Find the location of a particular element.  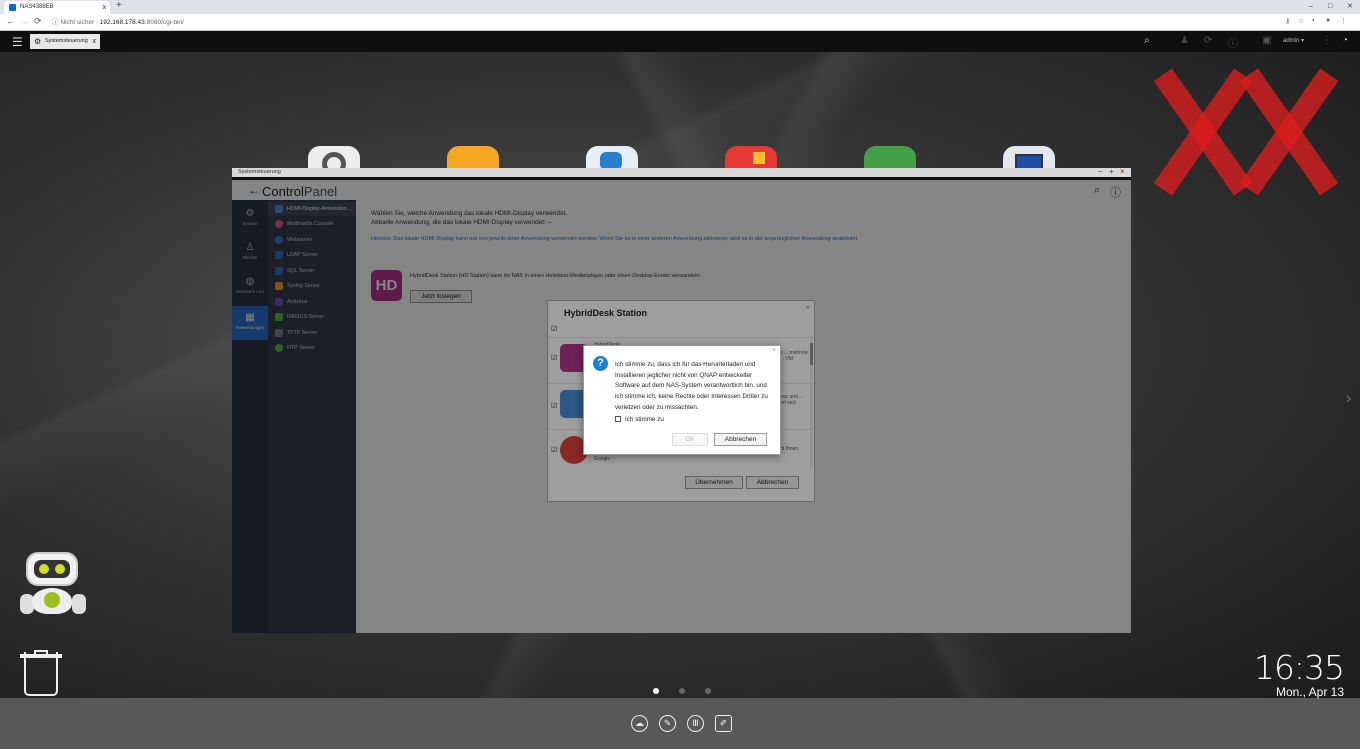

hd-station-app-icon is located at coordinates (1029, 158).